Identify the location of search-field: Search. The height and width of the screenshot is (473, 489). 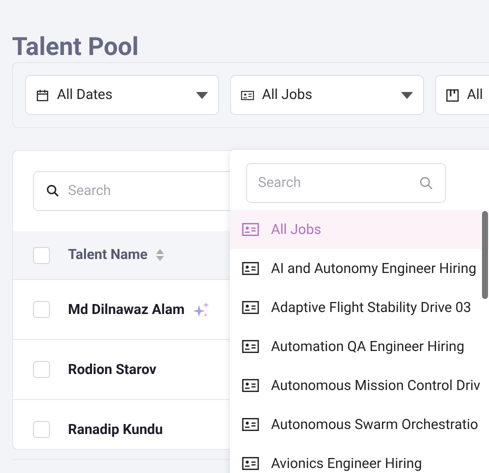
(346, 183).